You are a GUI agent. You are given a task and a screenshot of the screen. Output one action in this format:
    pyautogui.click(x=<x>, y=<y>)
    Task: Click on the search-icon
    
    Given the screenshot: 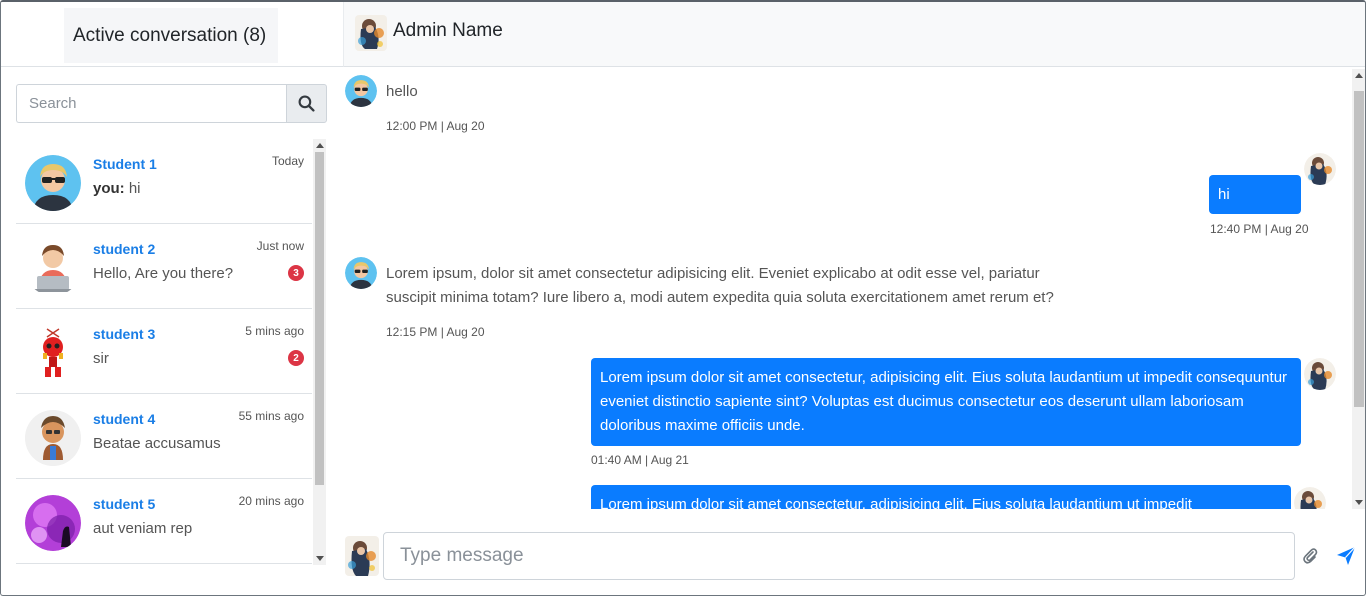 What is the action you would take?
    pyautogui.click(x=306, y=103)
    